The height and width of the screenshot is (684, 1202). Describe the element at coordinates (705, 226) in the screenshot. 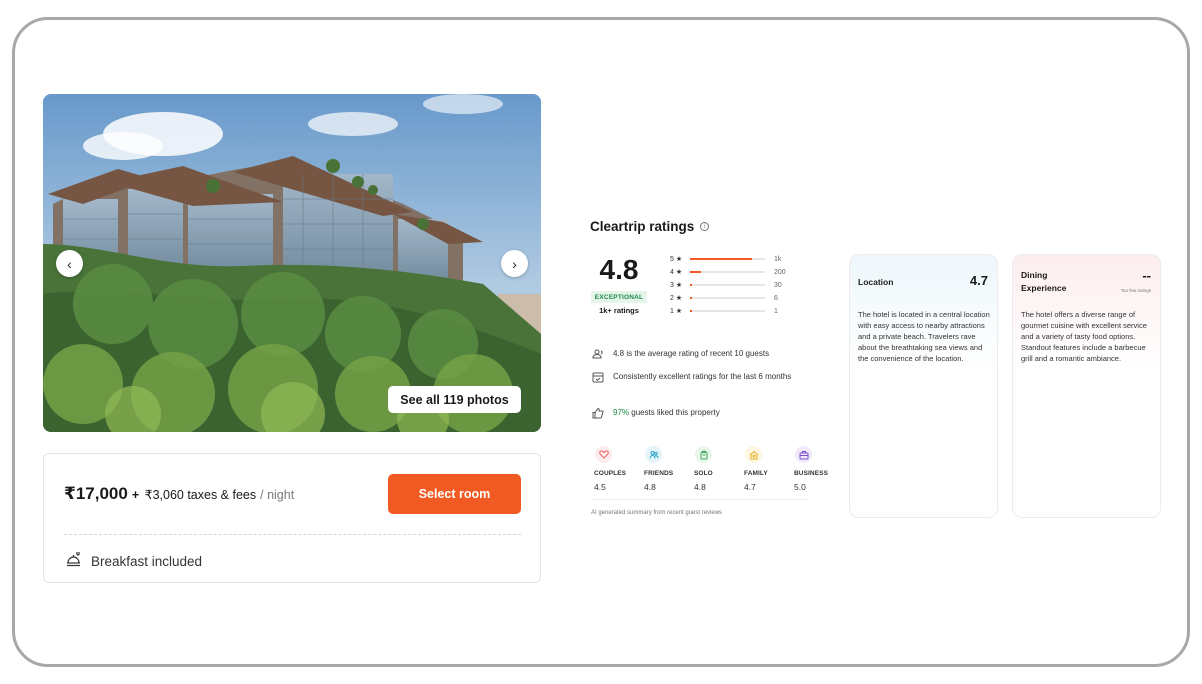

I see `info-icon: i` at that location.